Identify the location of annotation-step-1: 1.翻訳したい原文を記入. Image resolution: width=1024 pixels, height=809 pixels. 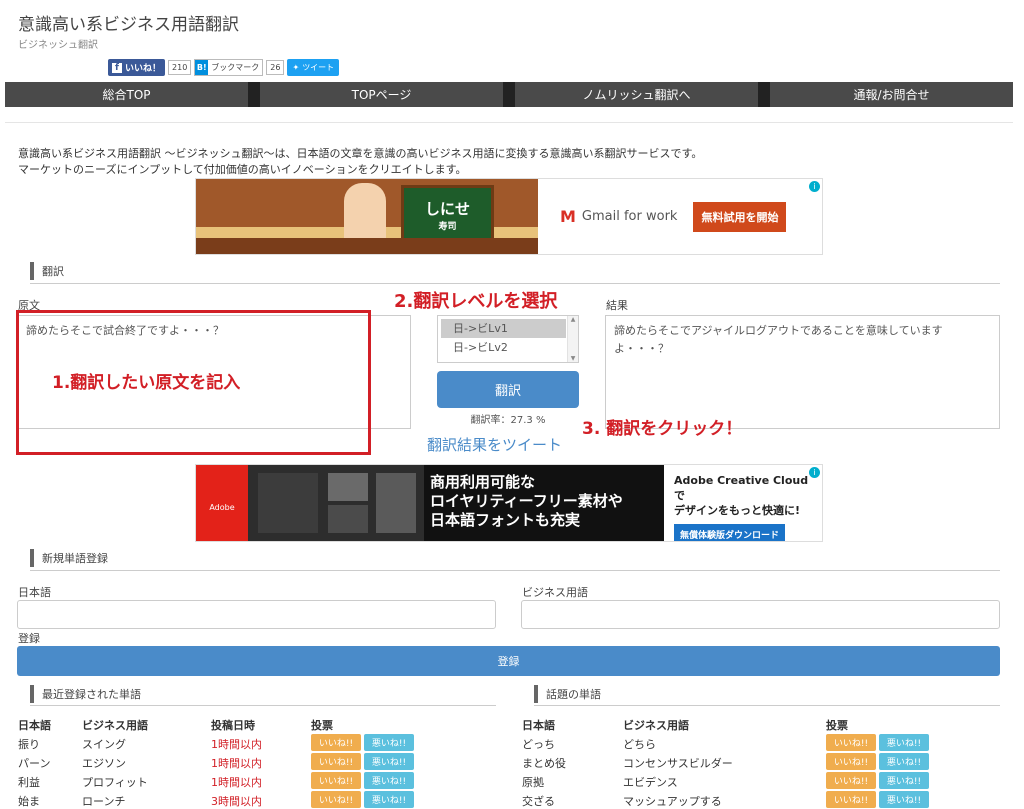
(146, 383).